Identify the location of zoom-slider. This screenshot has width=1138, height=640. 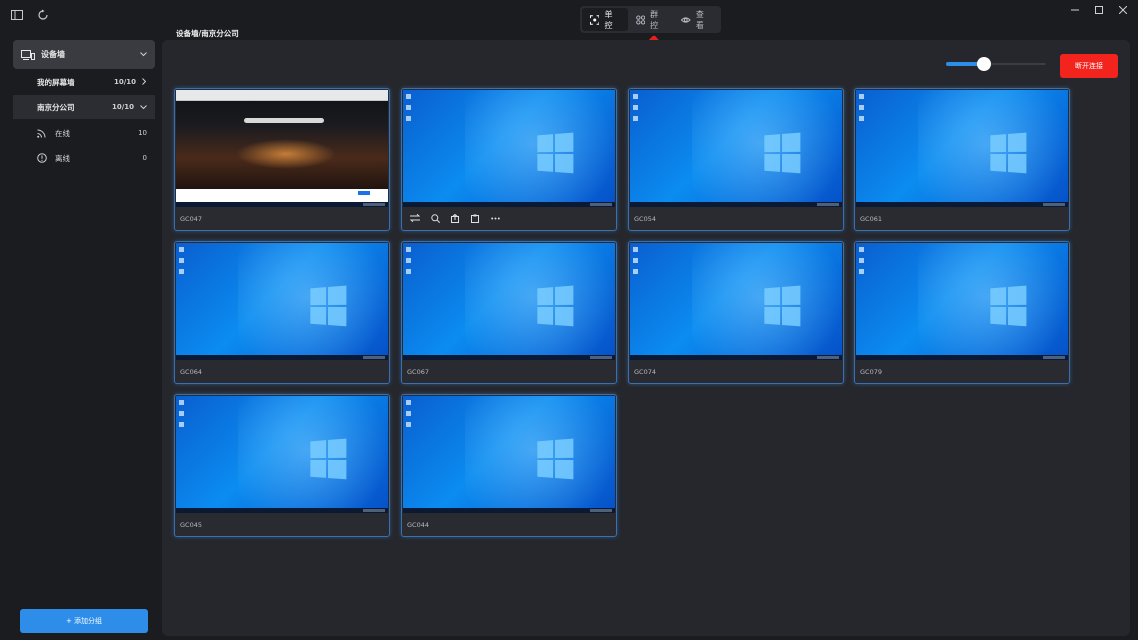
(996, 64).